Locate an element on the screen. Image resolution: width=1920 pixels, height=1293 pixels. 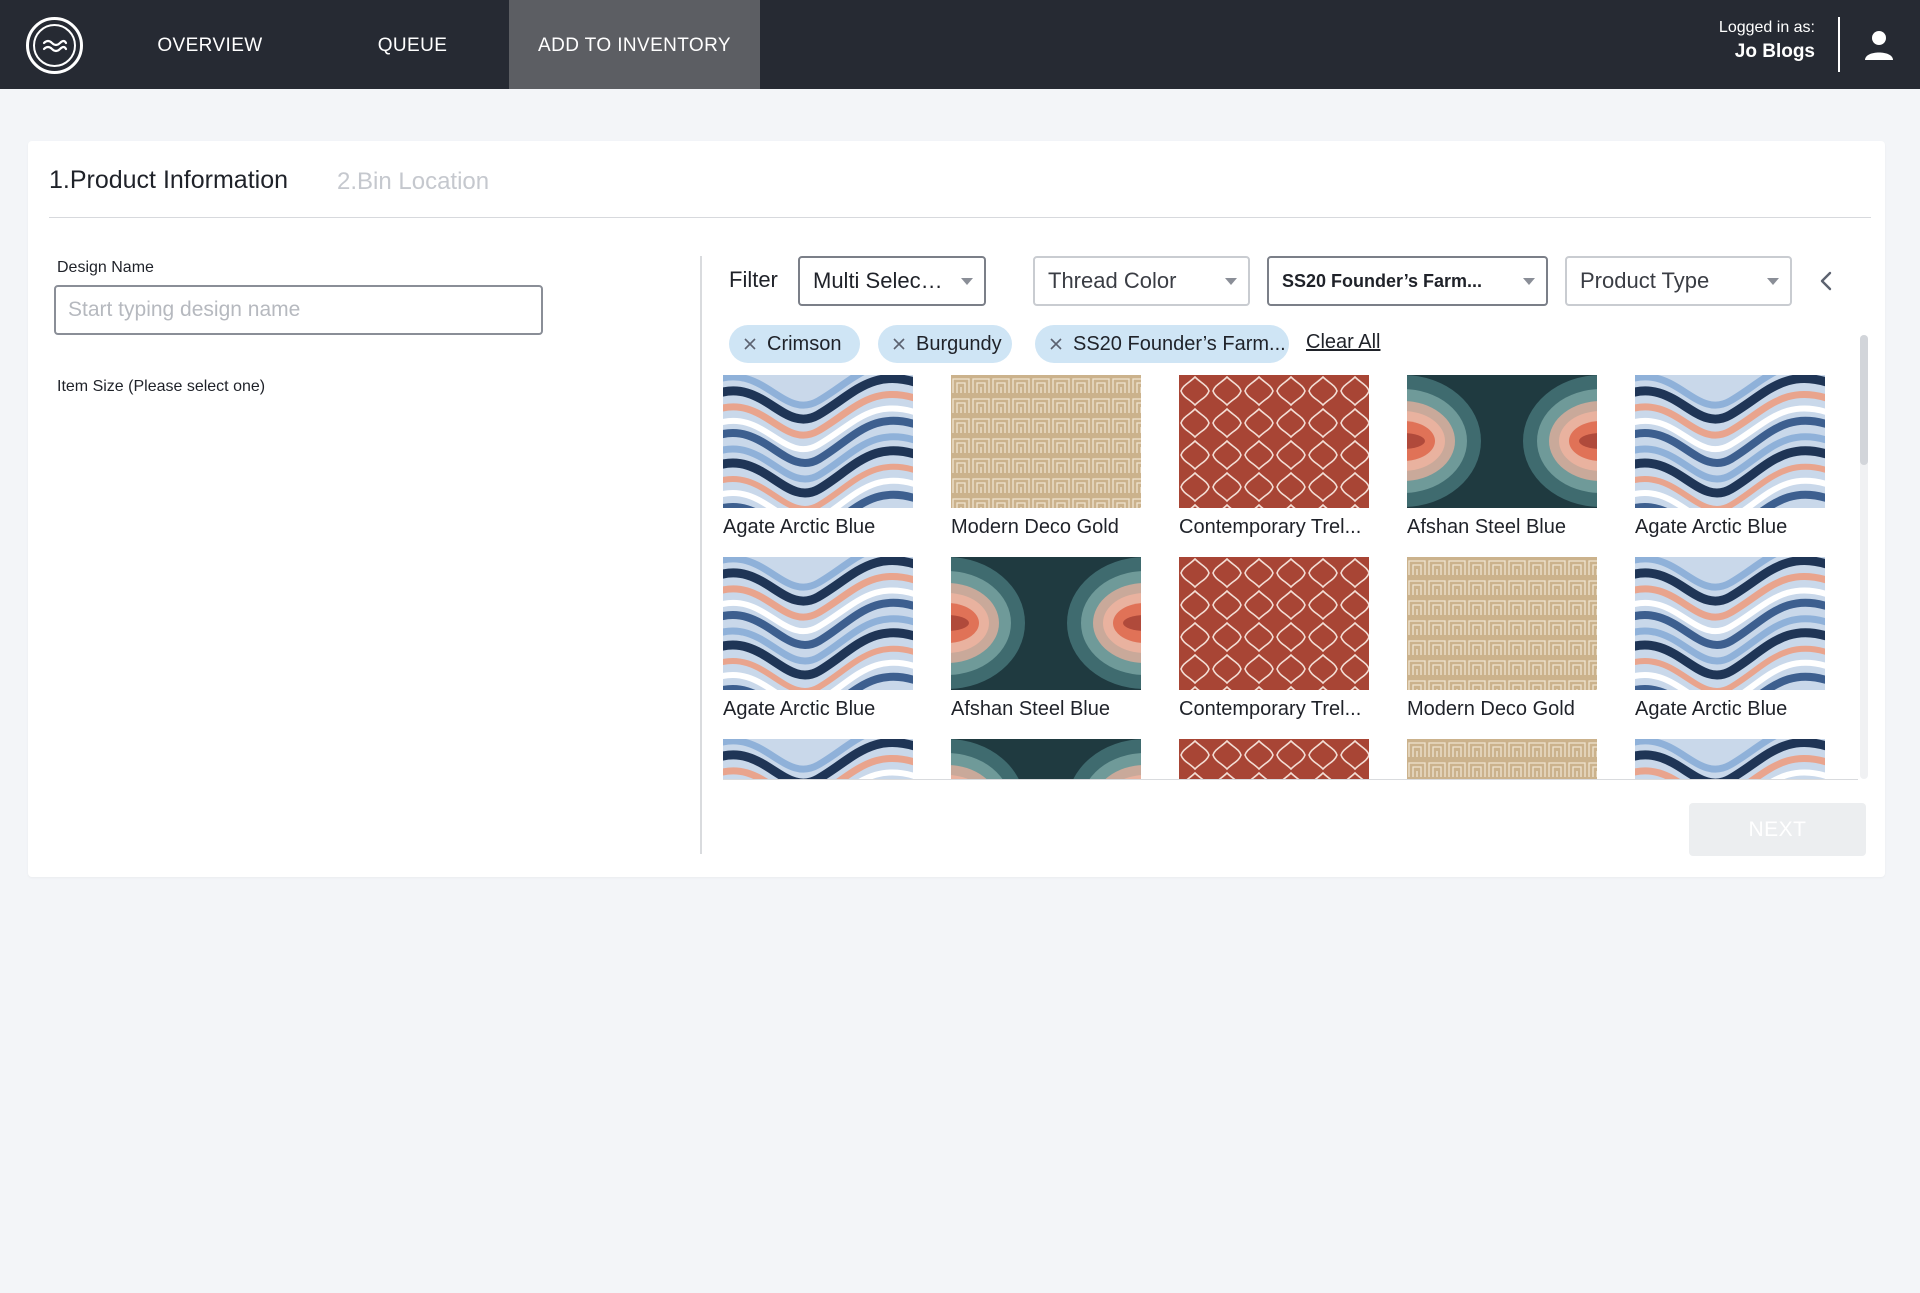
filter-chip-burgundy: Burgundy is located at coordinates (945, 344).